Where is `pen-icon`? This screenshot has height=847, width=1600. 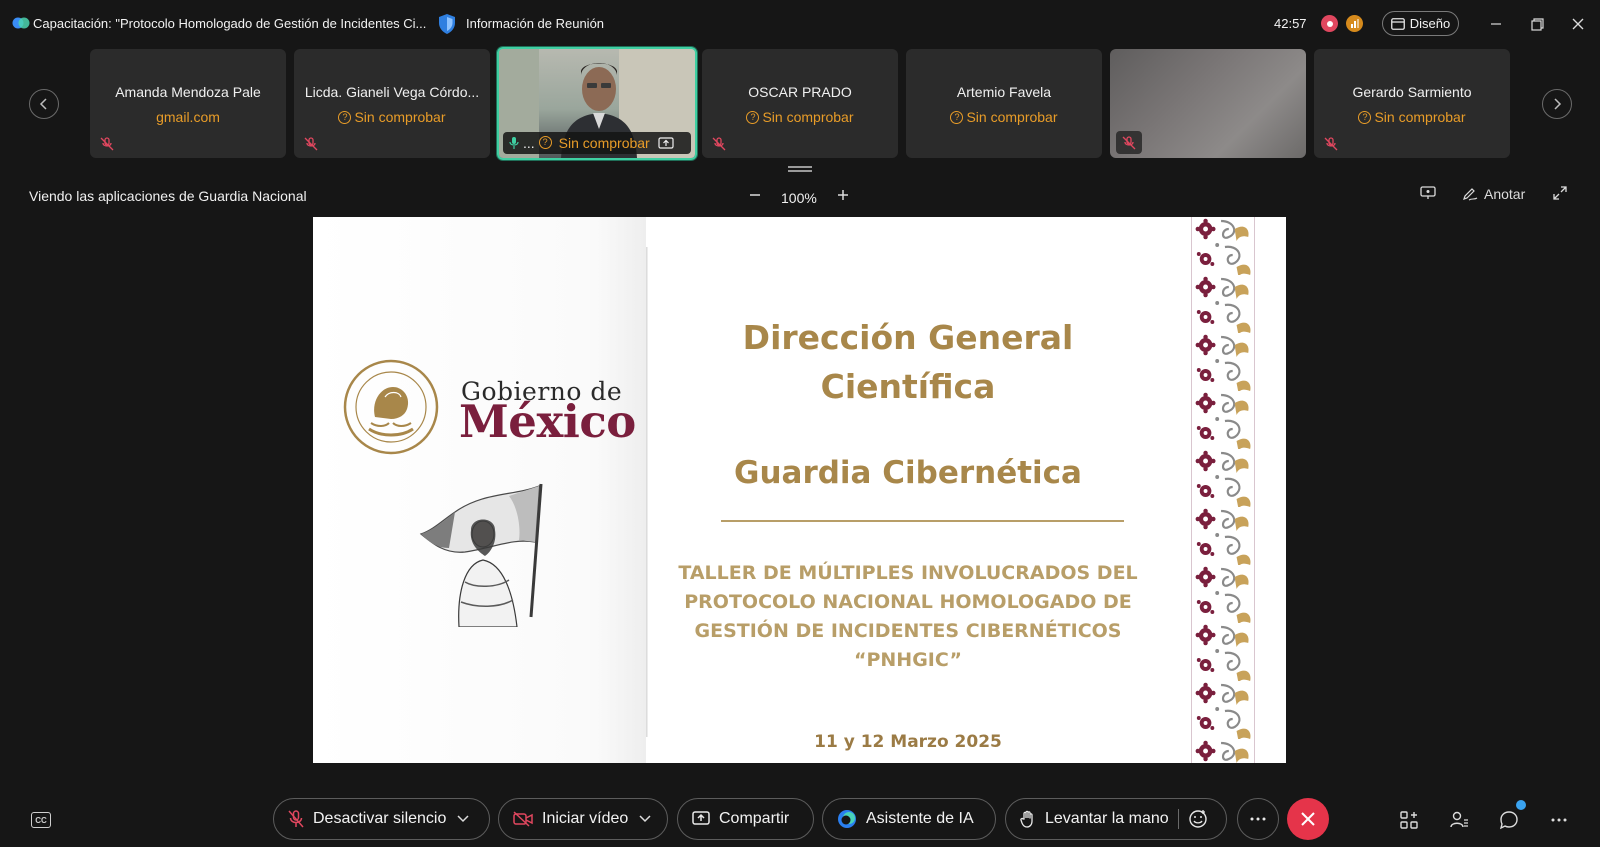 pen-icon is located at coordinates (1470, 194).